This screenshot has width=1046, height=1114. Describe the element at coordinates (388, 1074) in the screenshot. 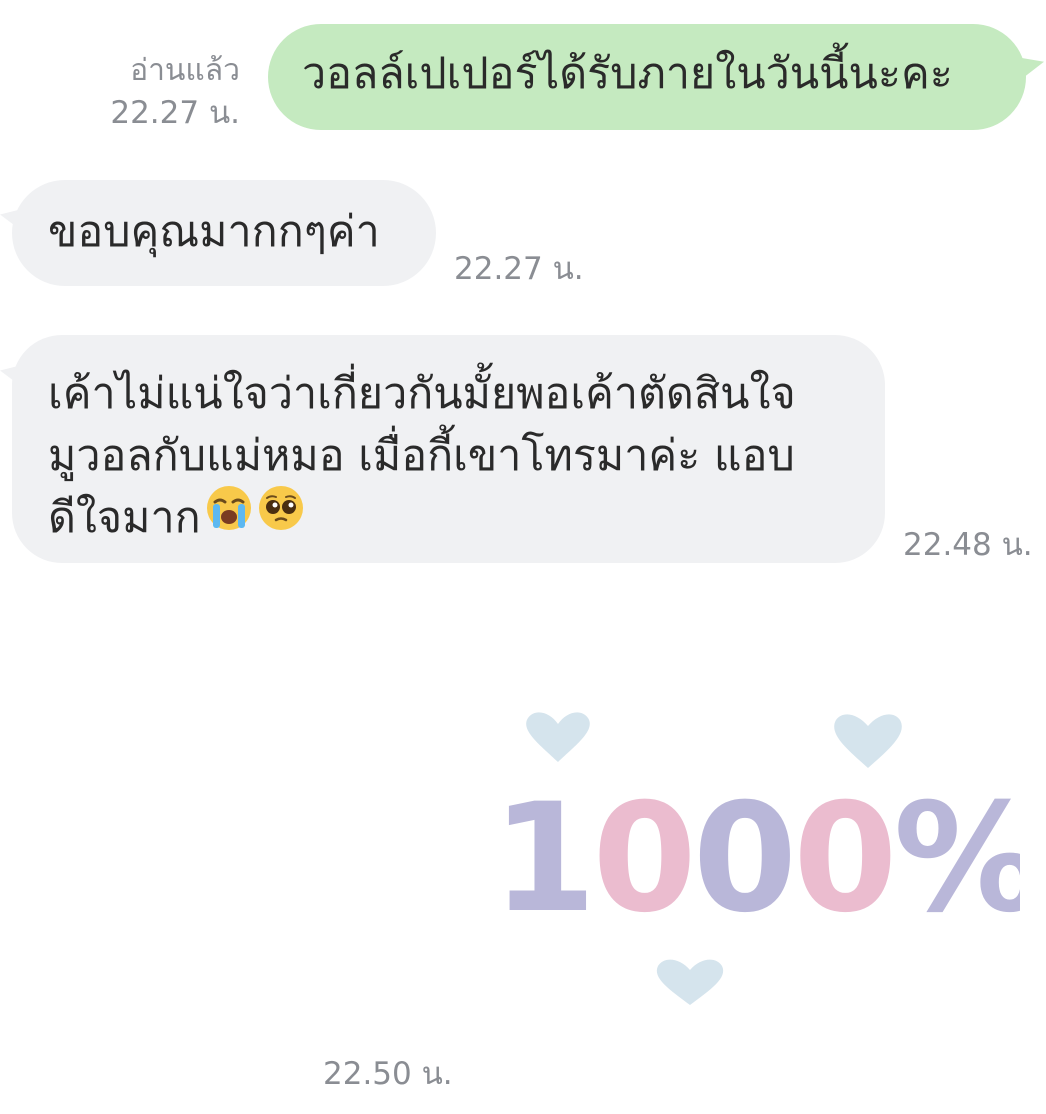

I see `sticker-time: 22.50 น.` at that location.